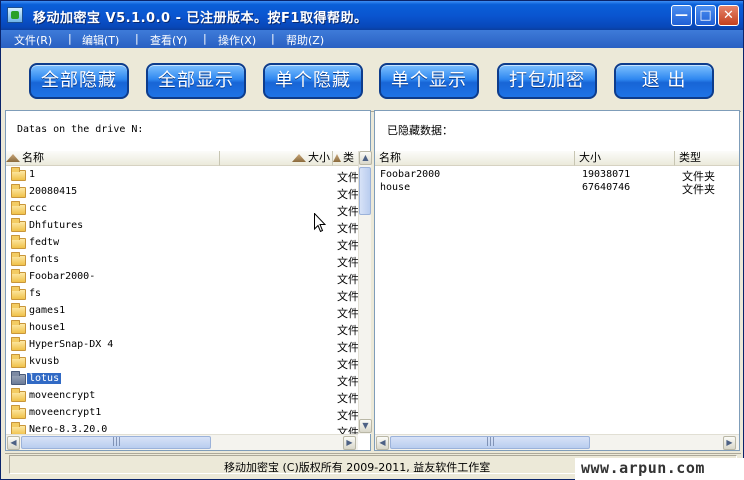  What do you see at coordinates (168, 40) in the screenshot?
I see `menu-view: 查看(Y)` at bounding box center [168, 40].